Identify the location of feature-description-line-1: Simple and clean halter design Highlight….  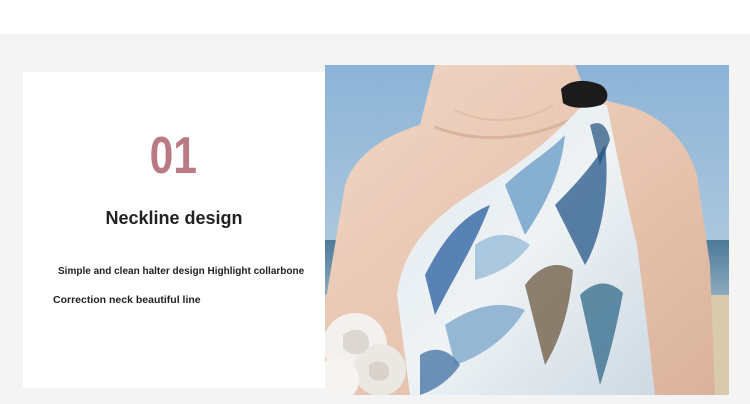
(181, 271).